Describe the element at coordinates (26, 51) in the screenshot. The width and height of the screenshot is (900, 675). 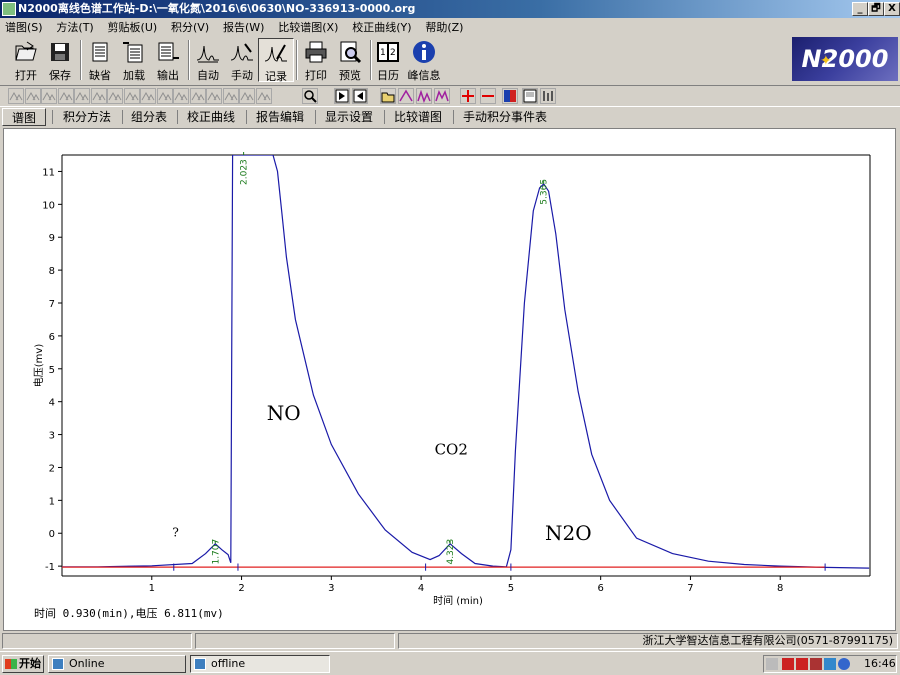
I see `open-icon` at that location.